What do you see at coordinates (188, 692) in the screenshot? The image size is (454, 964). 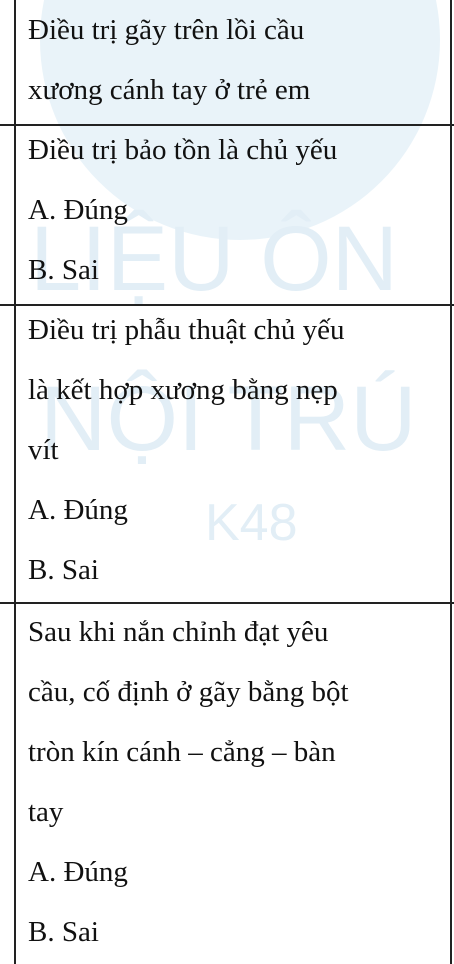 I see `question-text: cầu, cố định ở gãy bằng bột` at bounding box center [188, 692].